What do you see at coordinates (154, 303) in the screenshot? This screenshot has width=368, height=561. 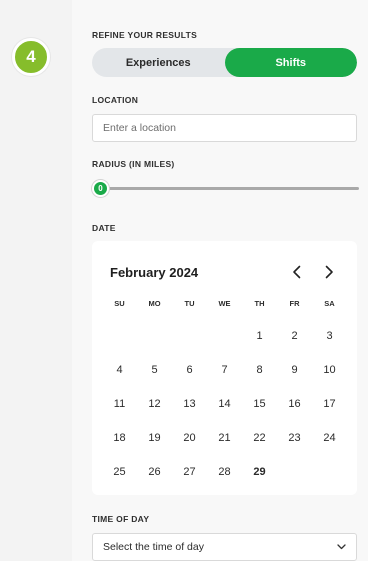 I see `weekday-mo: MO` at bounding box center [154, 303].